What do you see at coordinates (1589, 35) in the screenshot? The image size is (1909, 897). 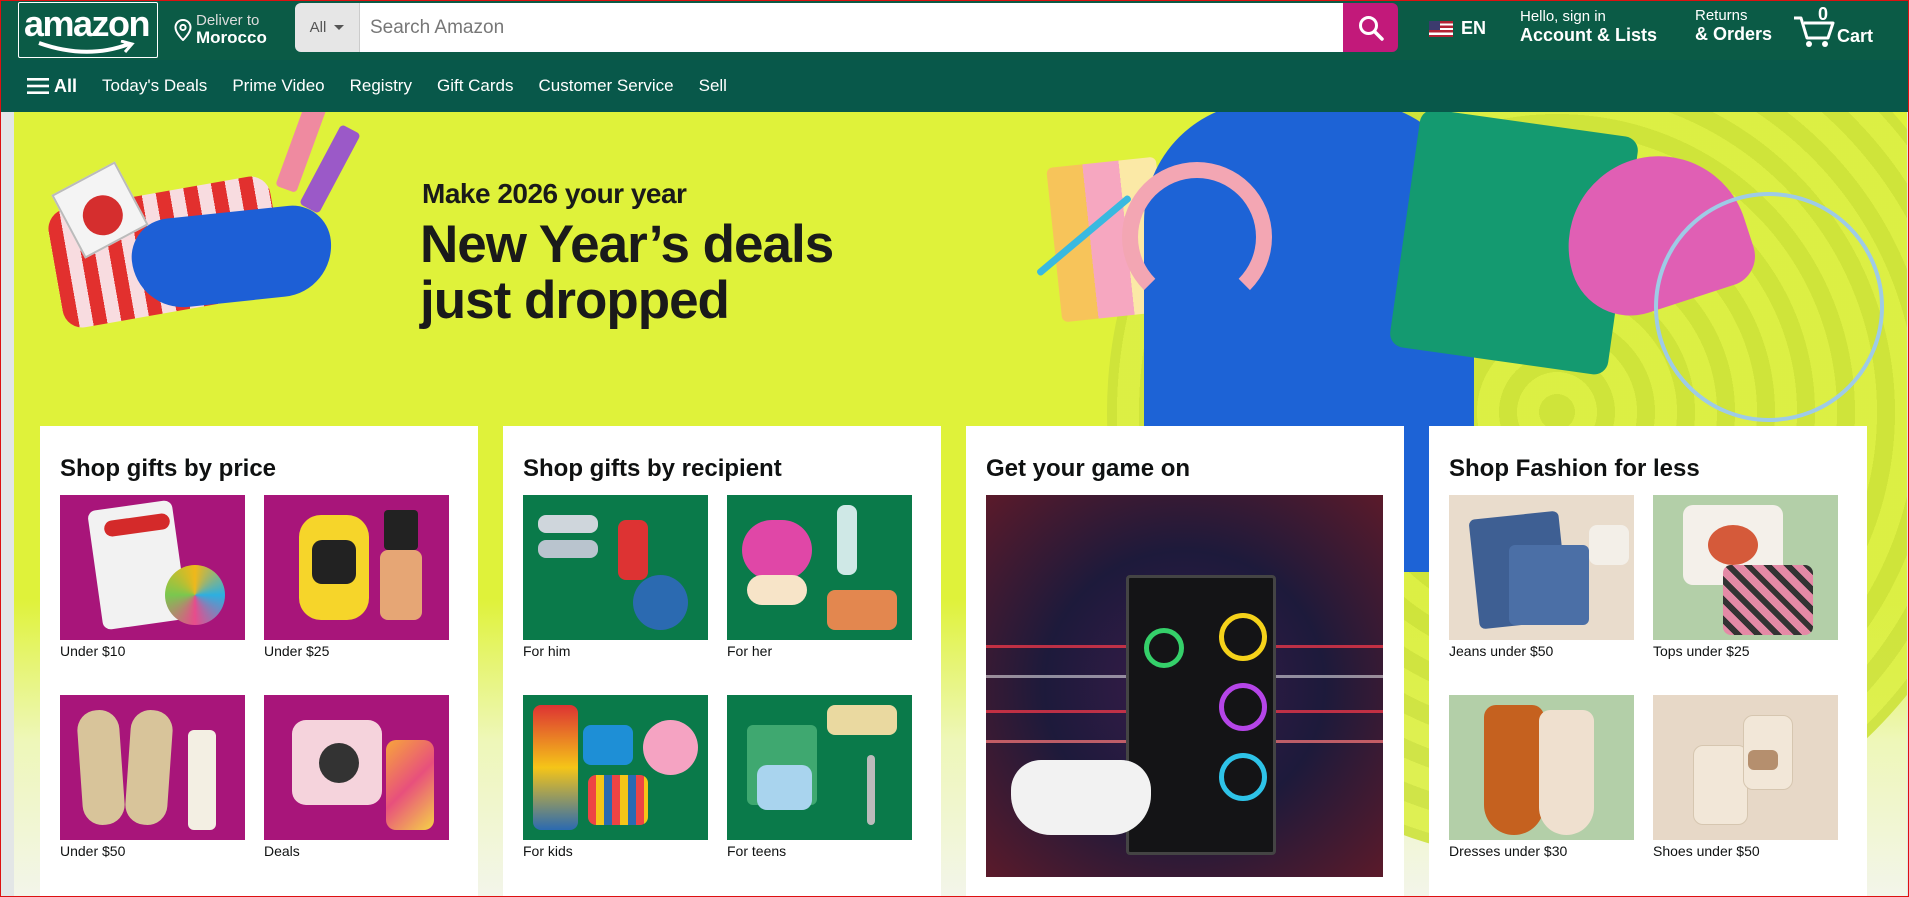 I see `account-label: Account & Lists` at bounding box center [1589, 35].